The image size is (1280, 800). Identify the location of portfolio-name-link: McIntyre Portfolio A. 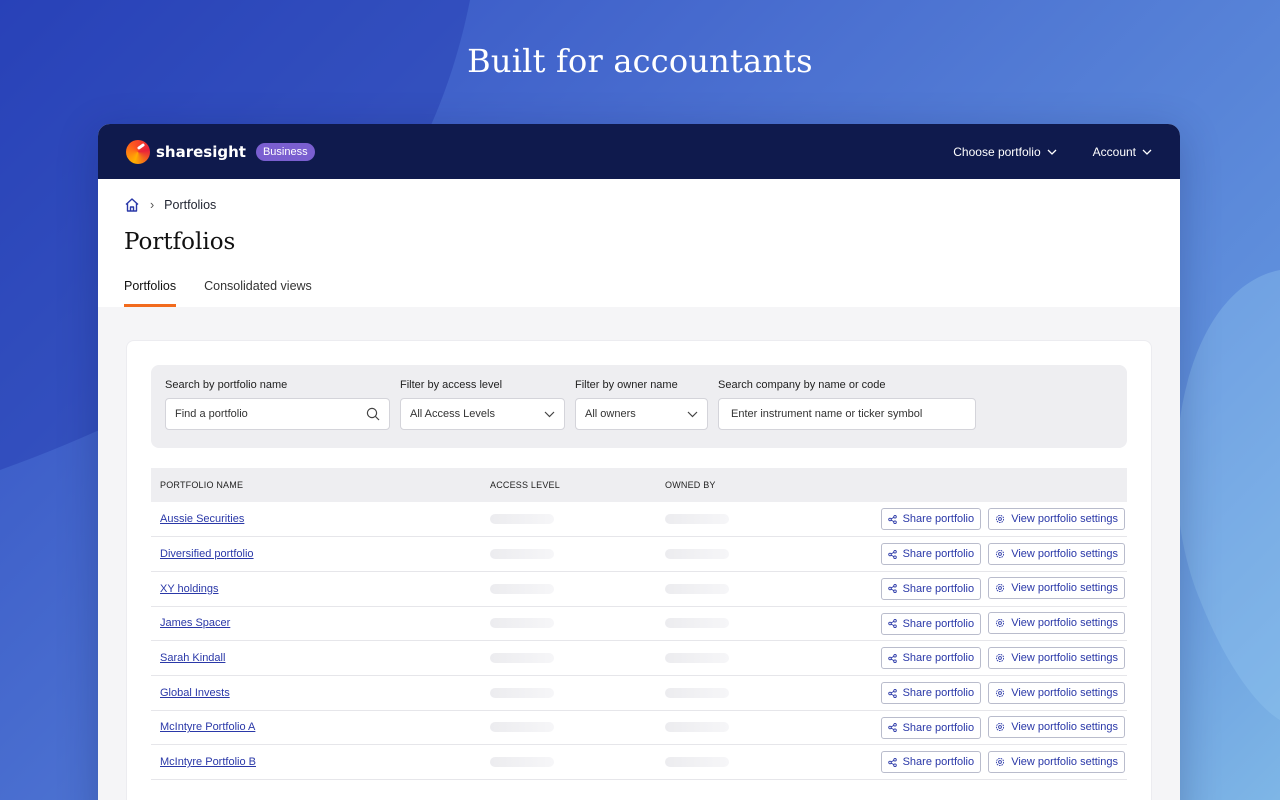
(207, 727).